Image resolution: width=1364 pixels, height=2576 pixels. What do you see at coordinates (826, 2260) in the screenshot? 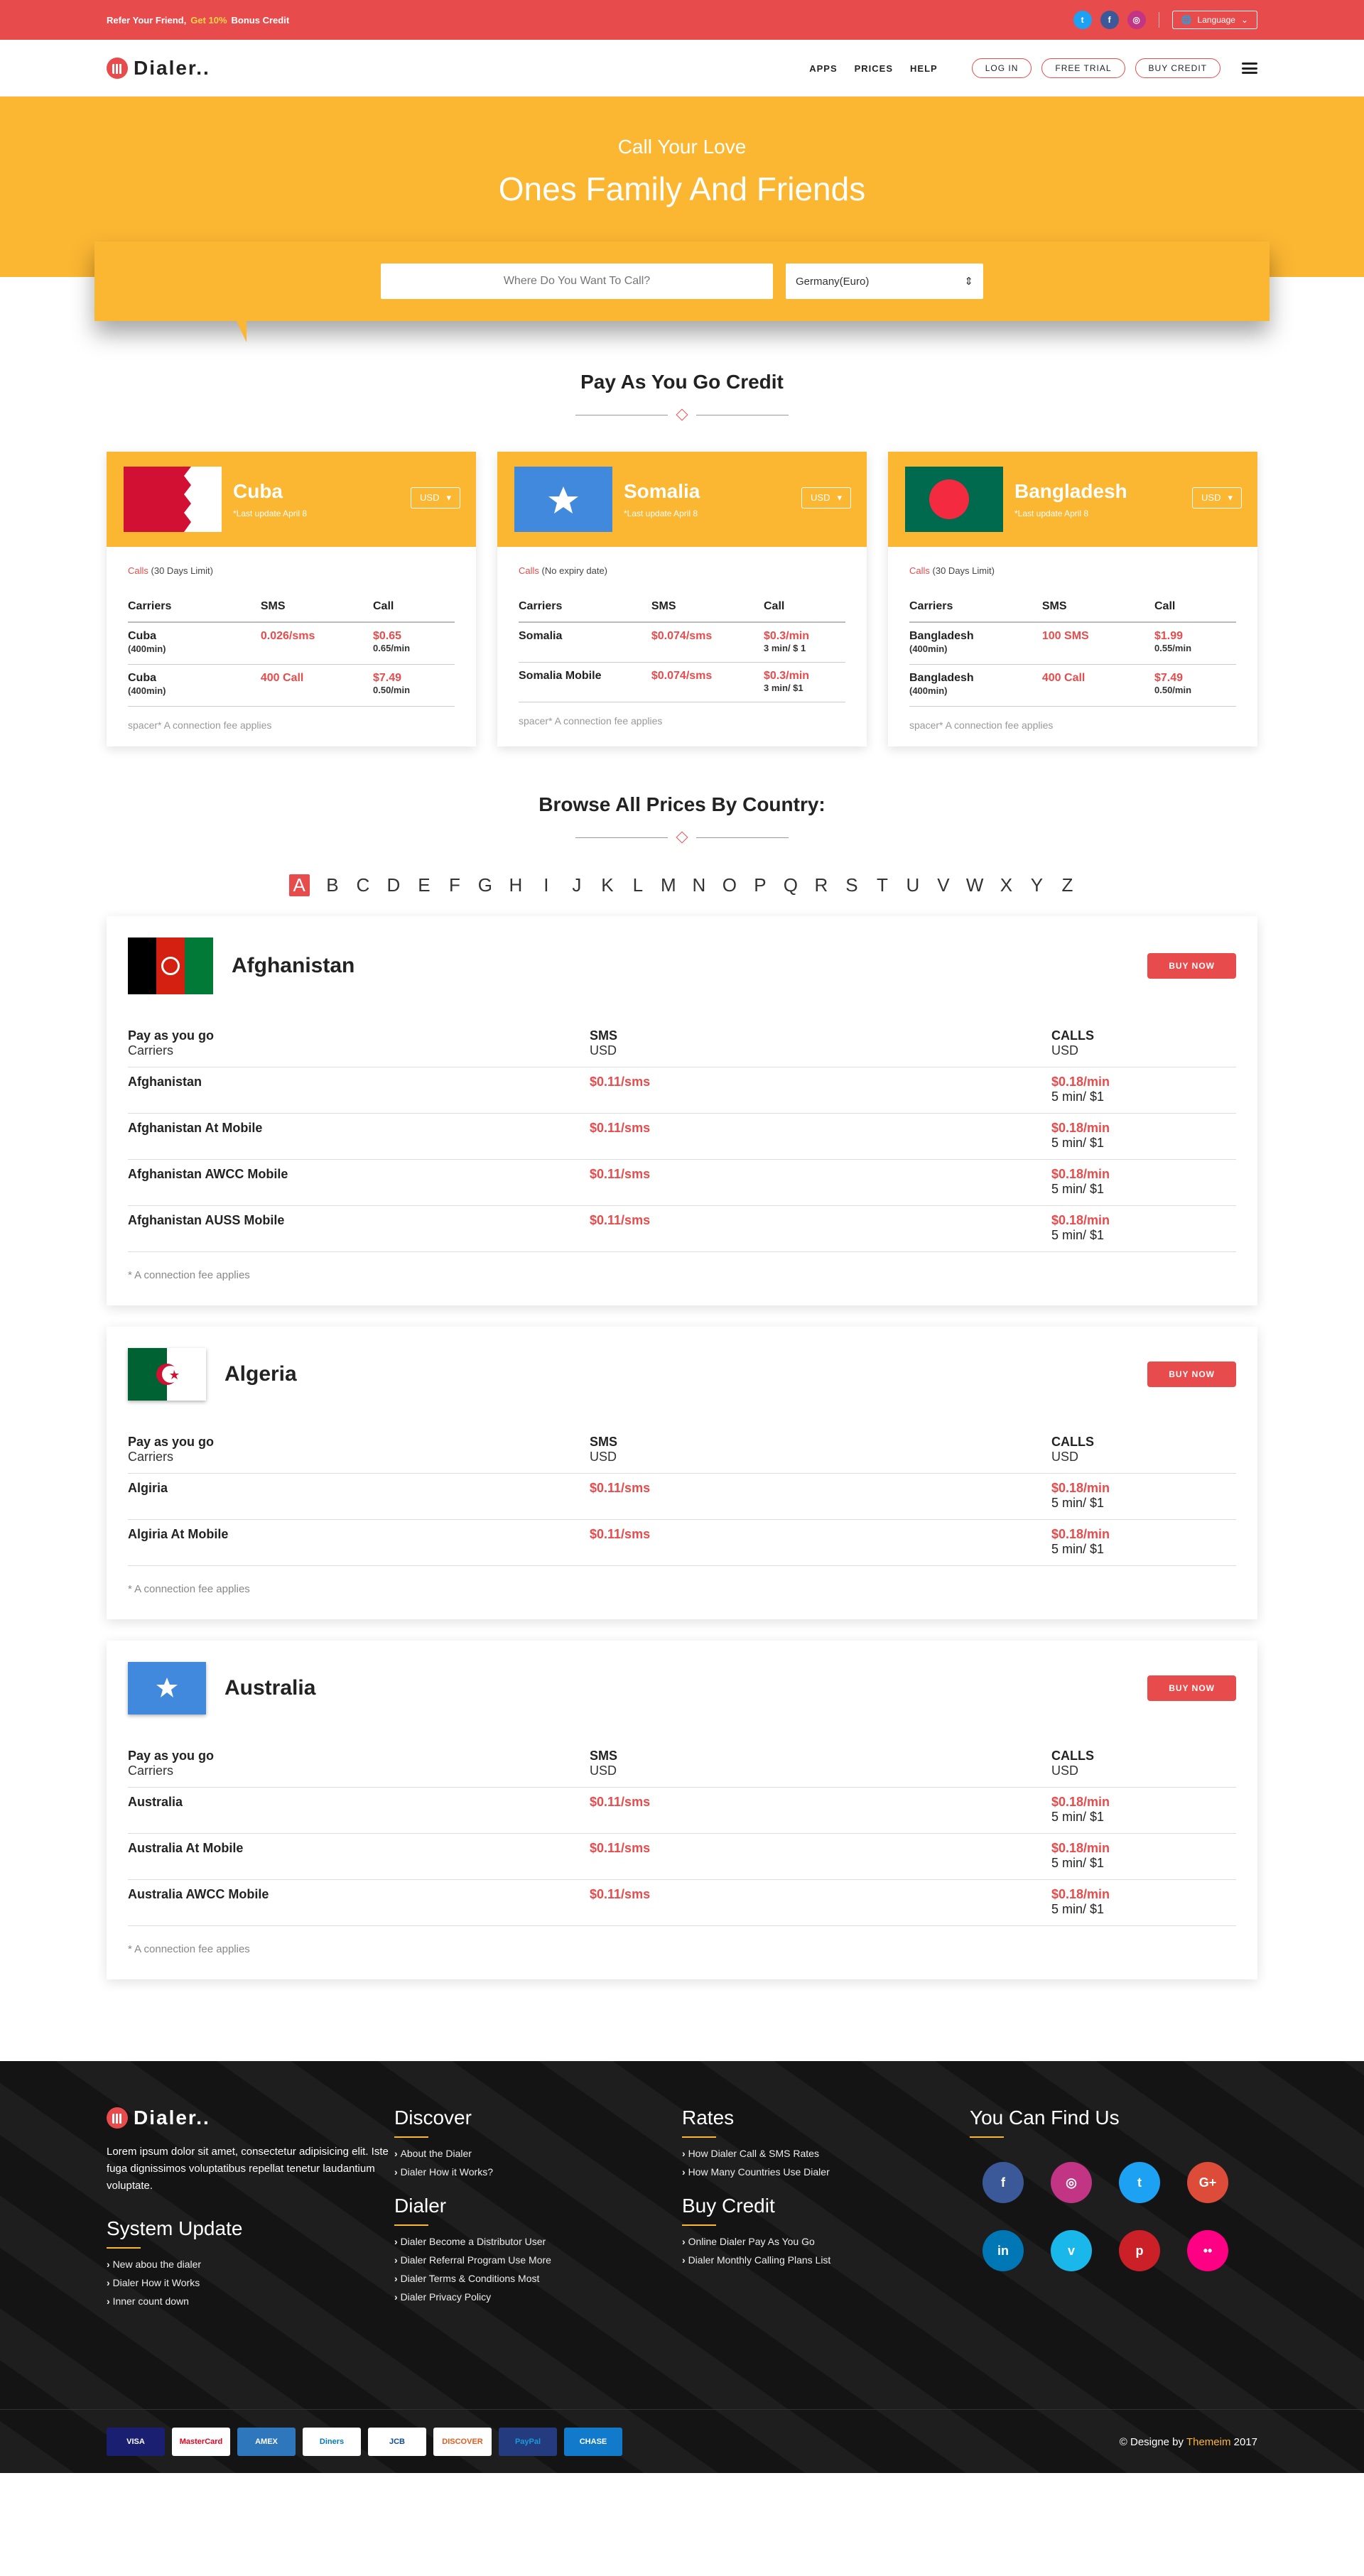
I see `buy-link: Dialer Monthly Calling Plans List` at bounding box center [826, 2260].